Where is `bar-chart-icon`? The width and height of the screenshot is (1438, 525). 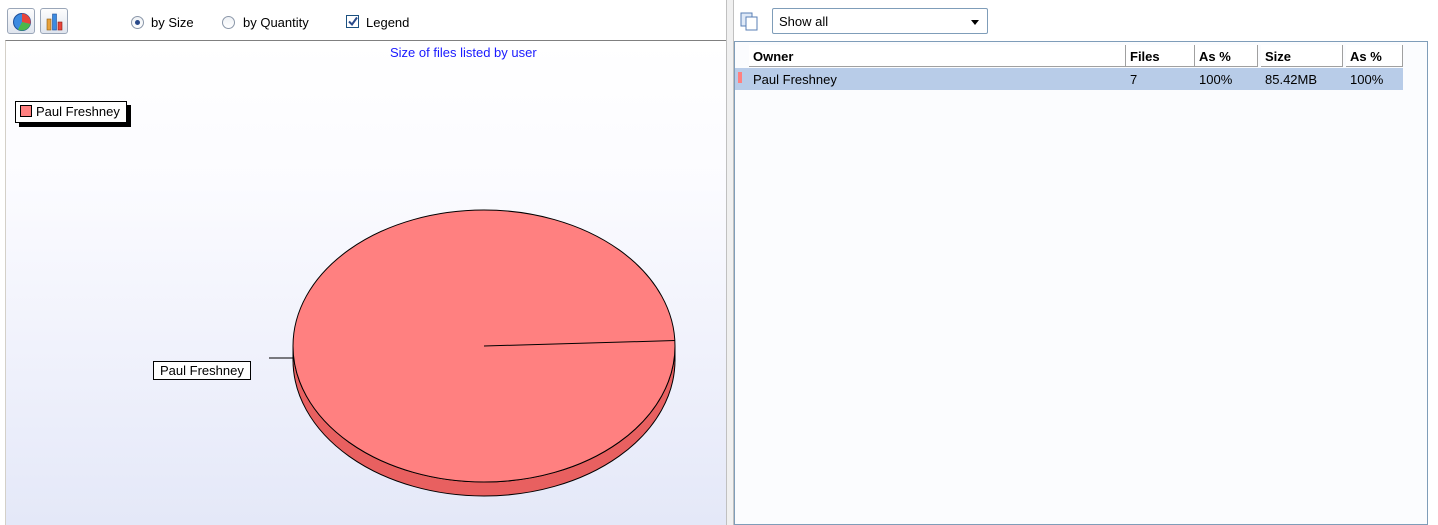
bar-chart-icon is located at coordinates (54, 22).